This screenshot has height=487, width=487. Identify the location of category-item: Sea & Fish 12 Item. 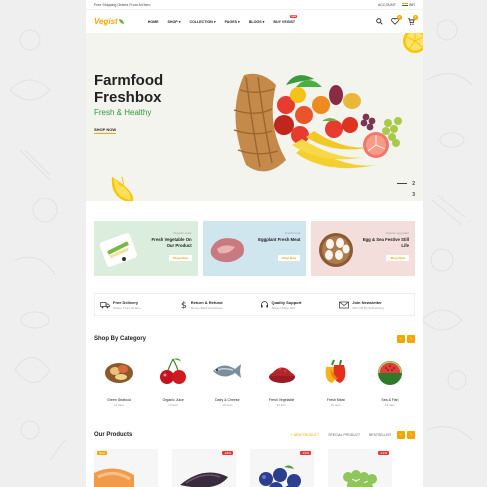
(390, 381).